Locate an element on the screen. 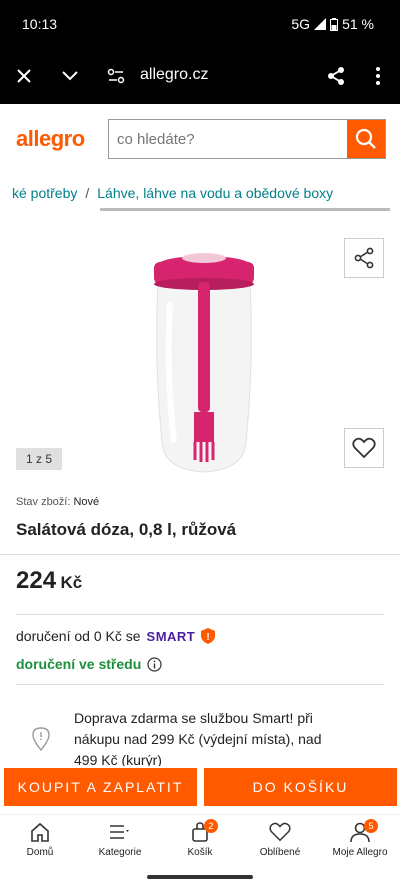 The height and width of the screenshot is (889, 400). browser-toolbar: allegro.cz is located at coordinates (200, 76).